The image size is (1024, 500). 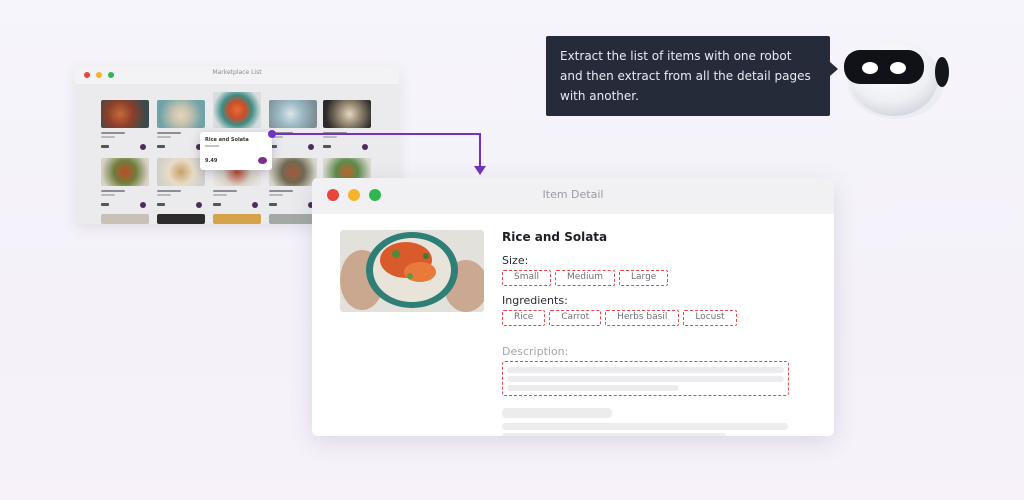 I want to click on size-chip: Medium, so click(x=585, y=278).